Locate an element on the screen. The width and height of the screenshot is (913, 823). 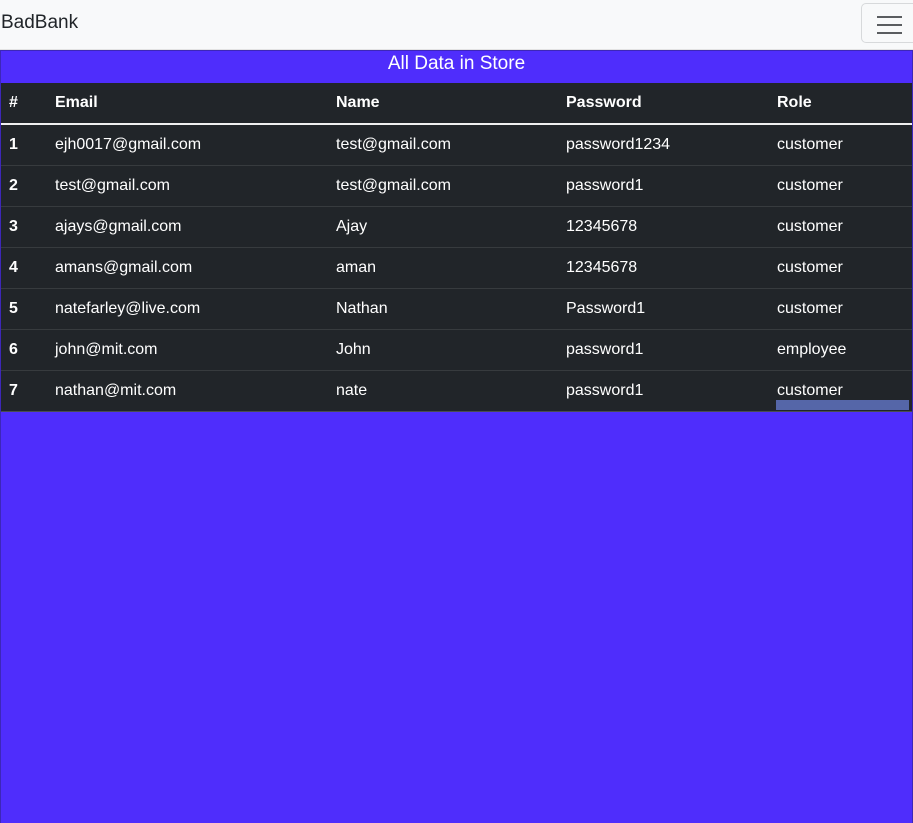
navbar-brand: BadBank is located at coordinates (39, 23).